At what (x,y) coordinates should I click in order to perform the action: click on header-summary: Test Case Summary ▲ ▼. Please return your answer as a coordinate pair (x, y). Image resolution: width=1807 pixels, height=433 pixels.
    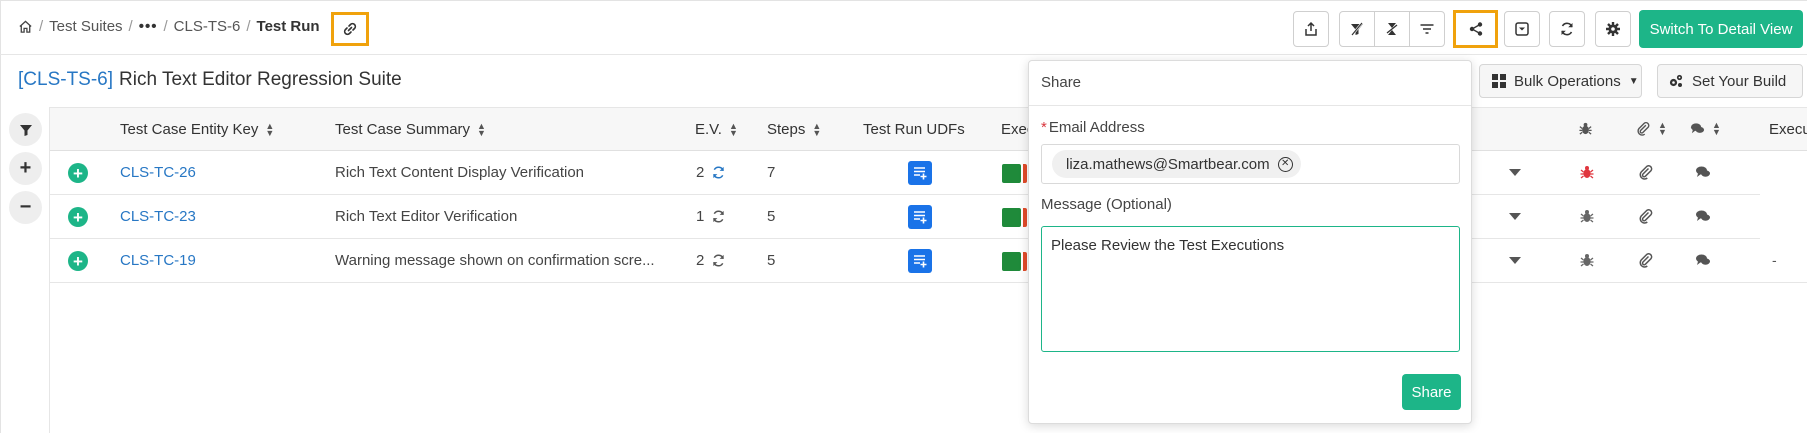
    Looking at the image, I should click on (410, 129).